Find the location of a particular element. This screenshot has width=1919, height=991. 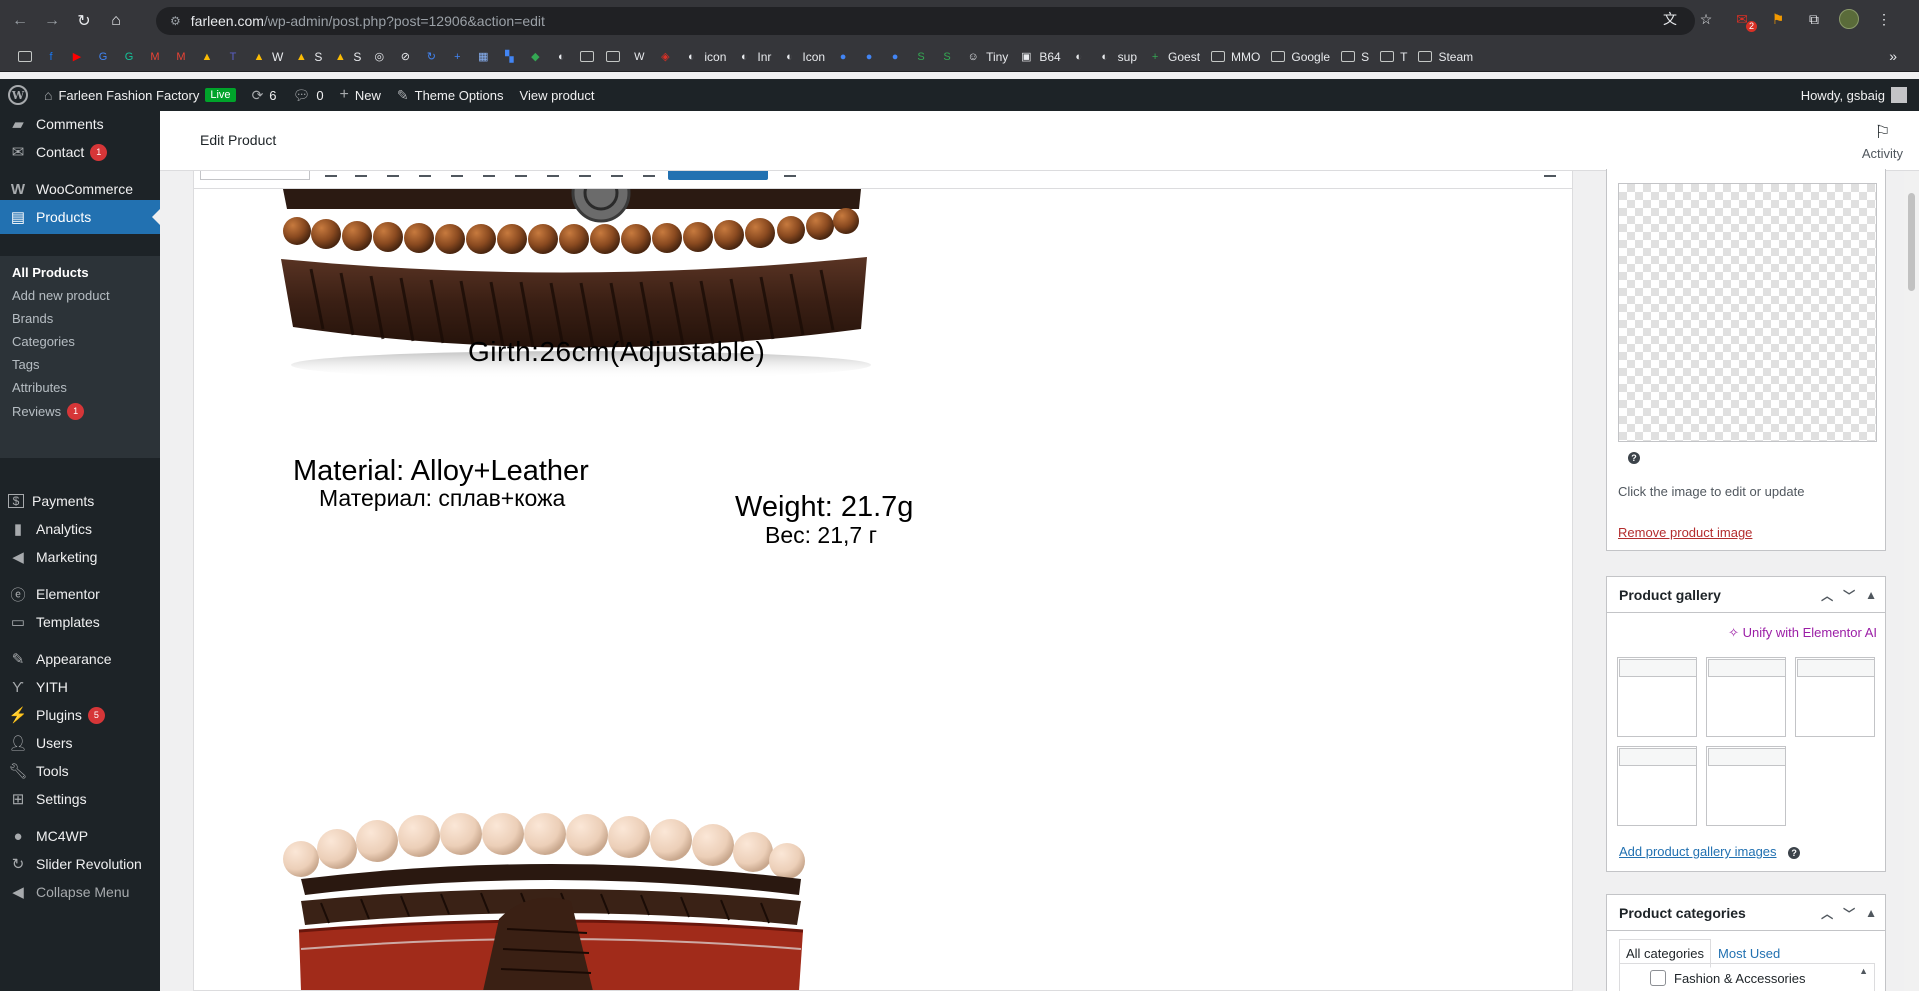

bookmark-item: f is located at coordinates (51, 57).